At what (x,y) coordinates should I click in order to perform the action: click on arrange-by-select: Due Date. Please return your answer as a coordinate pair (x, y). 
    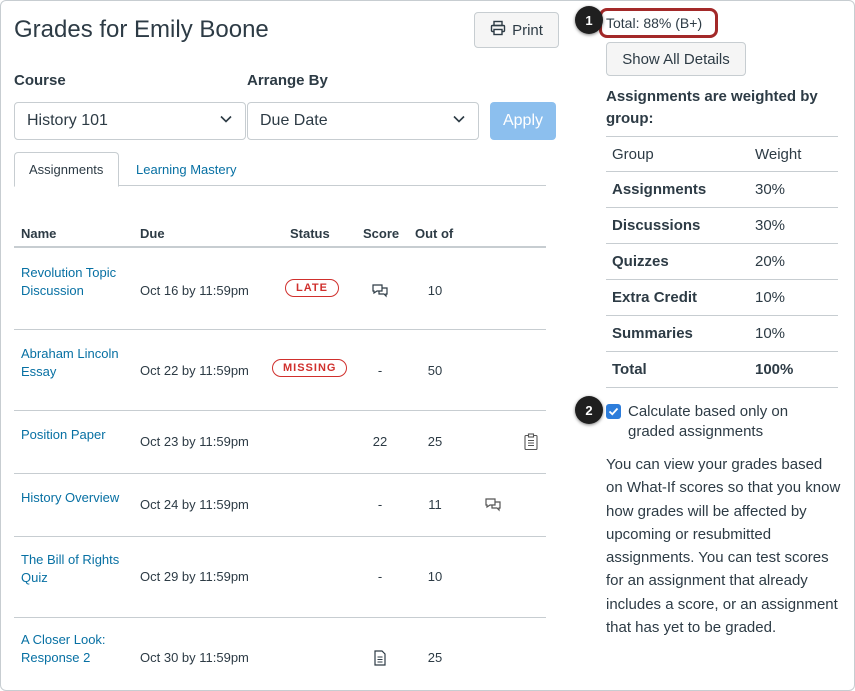
    Looking at the image, I should click on (363, 121).